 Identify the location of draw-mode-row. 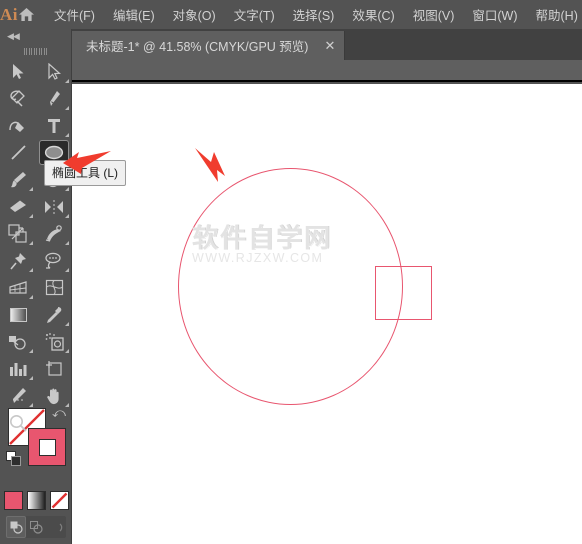
(36, 527).